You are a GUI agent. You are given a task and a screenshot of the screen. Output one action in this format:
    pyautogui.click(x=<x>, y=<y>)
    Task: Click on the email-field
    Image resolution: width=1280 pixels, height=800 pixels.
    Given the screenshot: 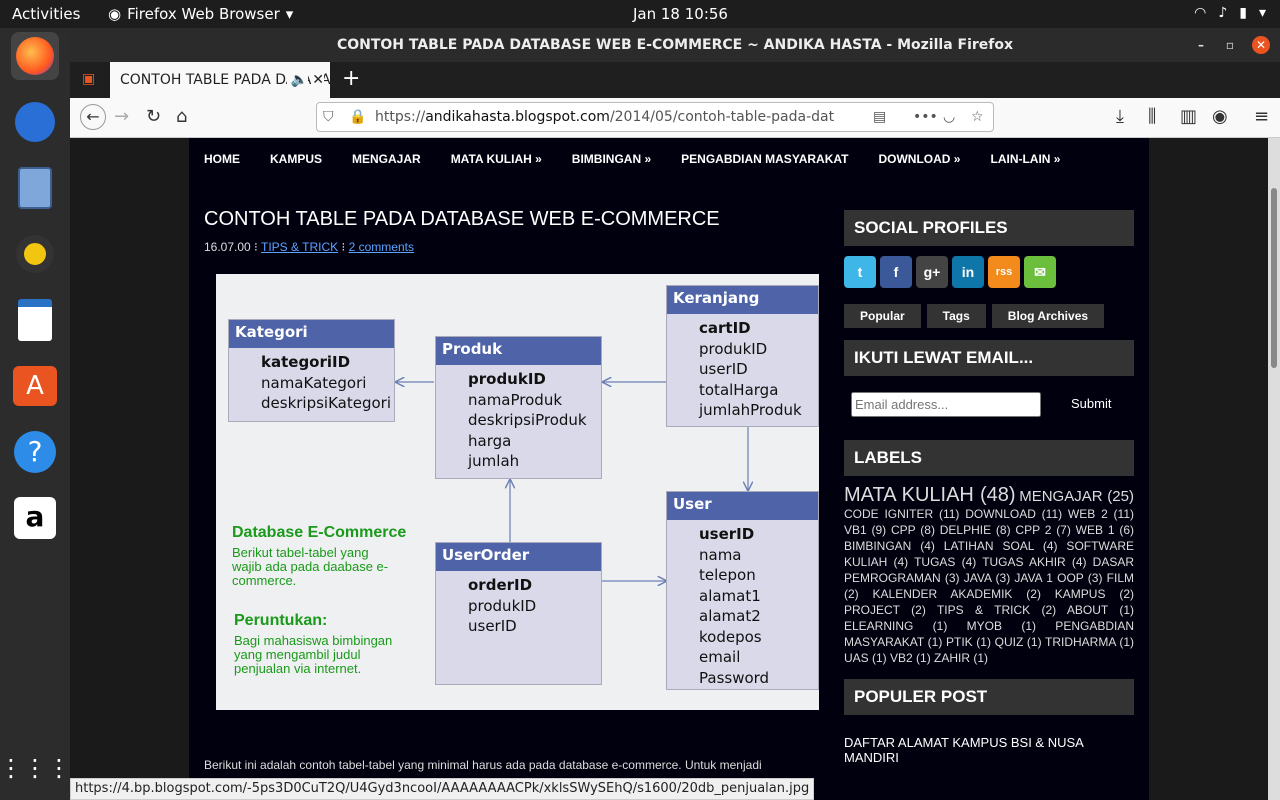 What is the action you would take?
    pyautogui.click(x=946, y=404)
    